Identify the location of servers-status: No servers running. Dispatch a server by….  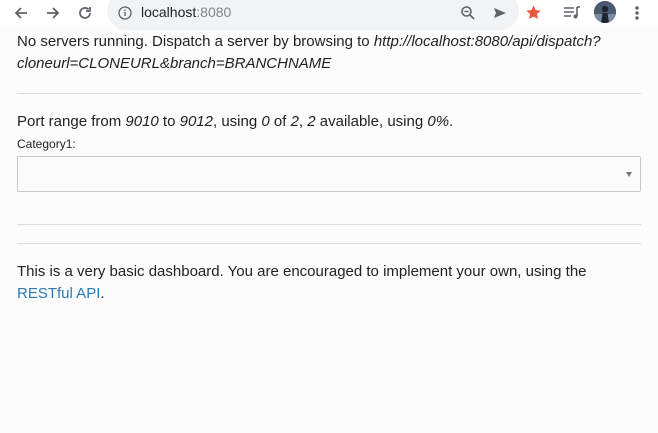
(329, 52).